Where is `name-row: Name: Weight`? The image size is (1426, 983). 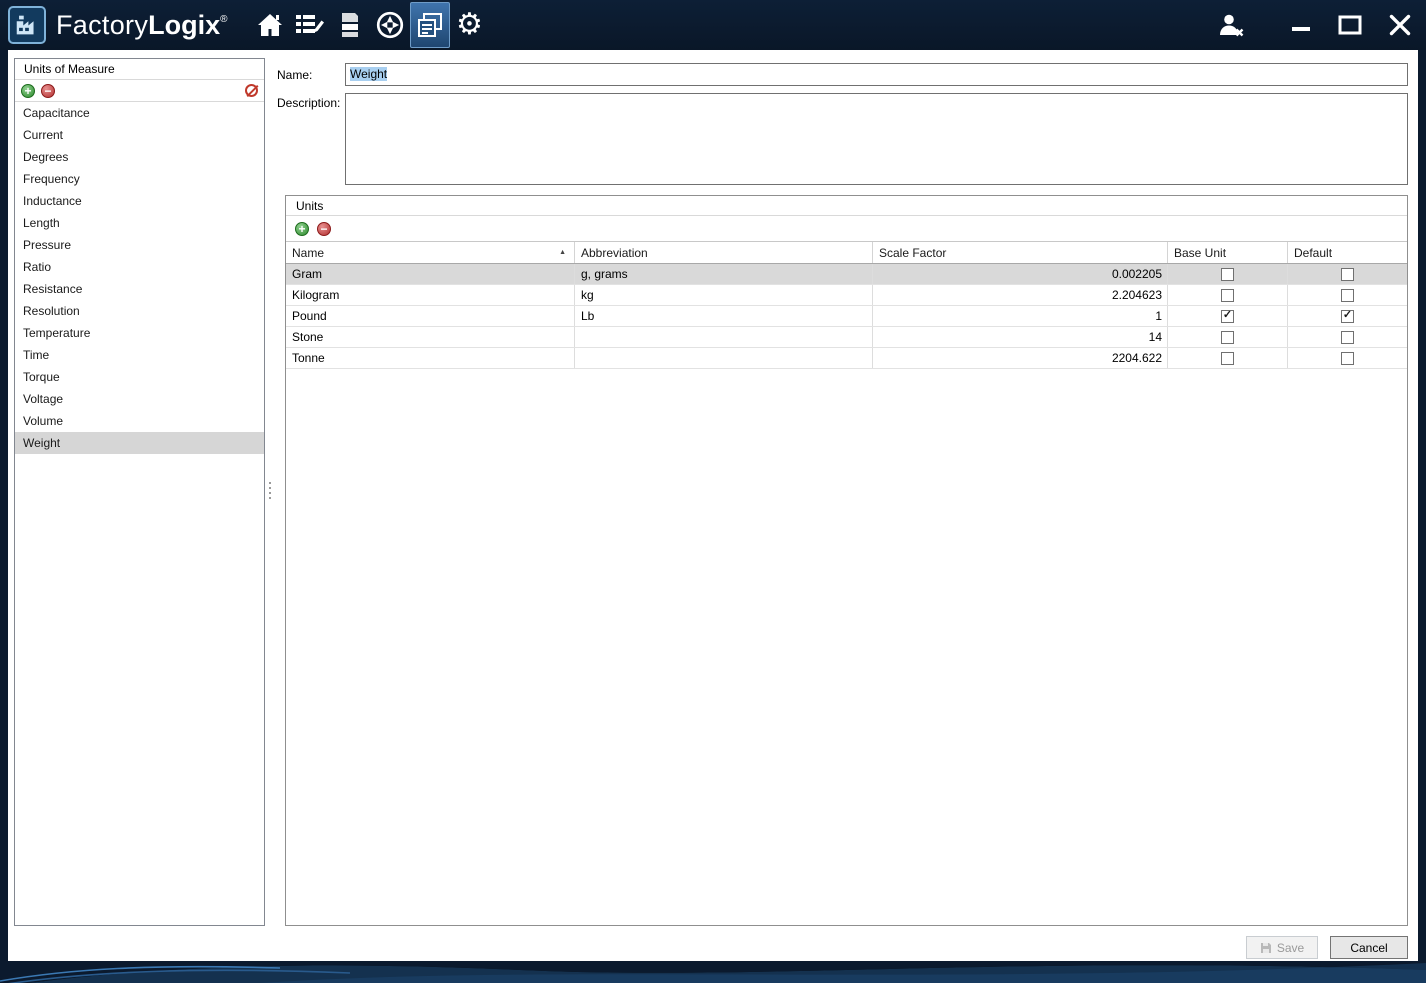 name-row: Name: Weight is located at coordinates (842, 74).